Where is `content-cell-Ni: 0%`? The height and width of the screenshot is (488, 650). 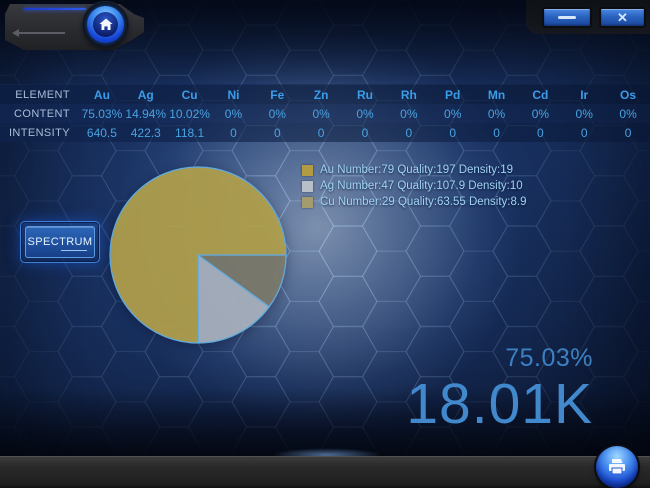 content-cell-Ni: 0% is located at coordinates (233, 113).